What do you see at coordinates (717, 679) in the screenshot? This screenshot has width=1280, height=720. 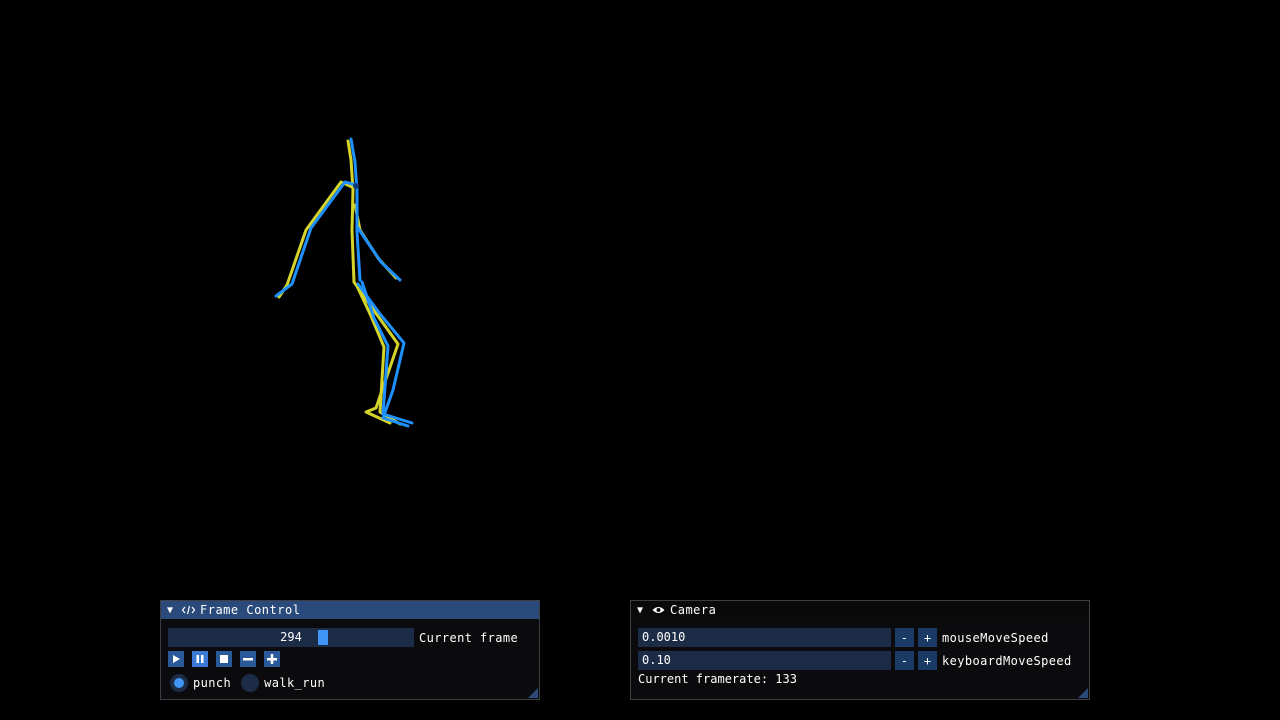 I see `framerate-text: Current framerate: 133` at bounding box center [717, 679].